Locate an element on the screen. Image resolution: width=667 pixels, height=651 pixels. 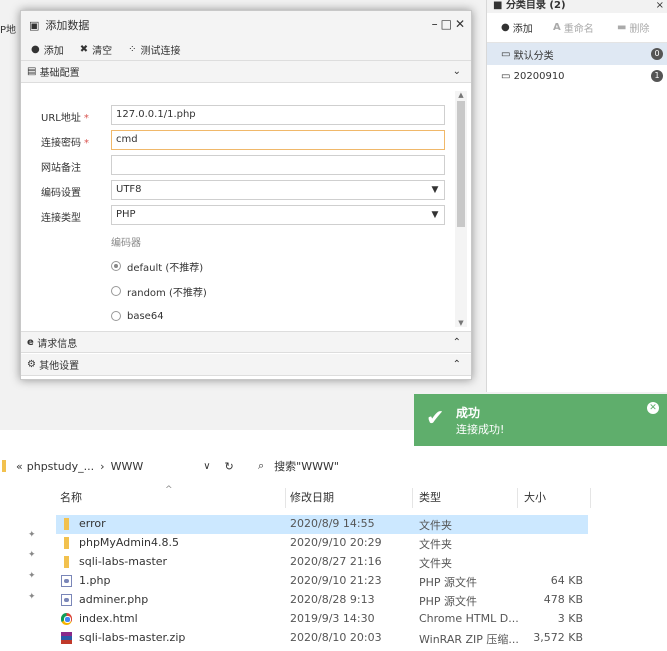
password-row: 连接密码 * cmd is located at coordinates (246, 141).